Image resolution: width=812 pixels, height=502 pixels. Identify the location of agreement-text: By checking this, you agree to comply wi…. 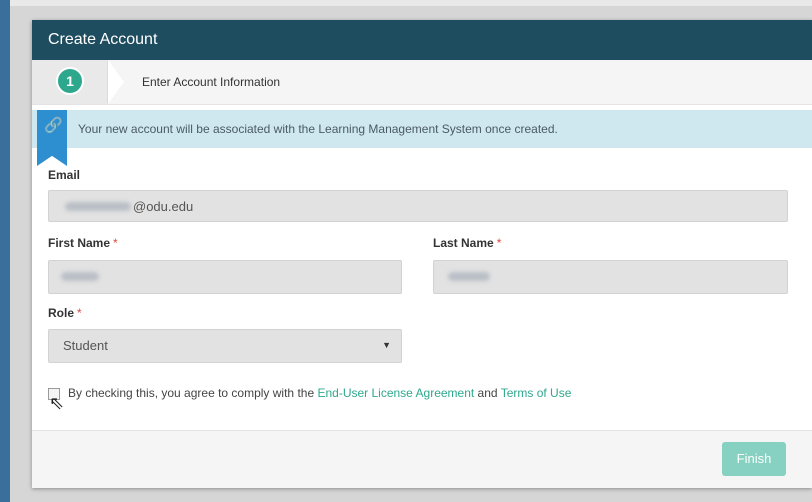
(320, 393).